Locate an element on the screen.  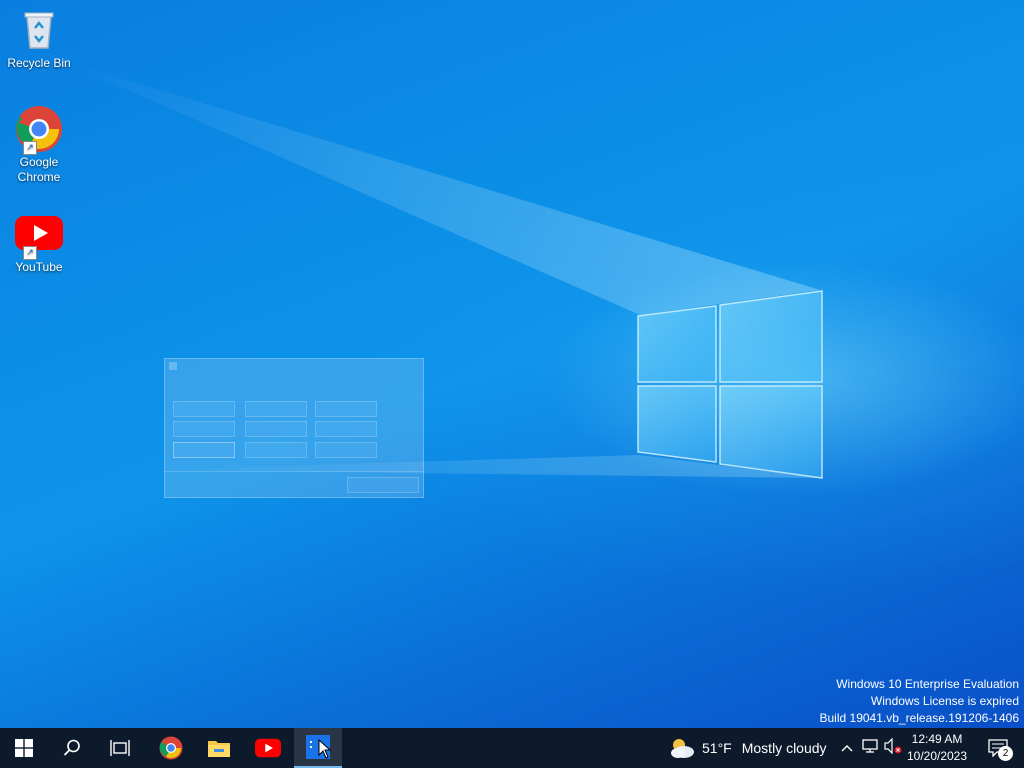
action-center-button: 2 is located at coordinates (998, 748).